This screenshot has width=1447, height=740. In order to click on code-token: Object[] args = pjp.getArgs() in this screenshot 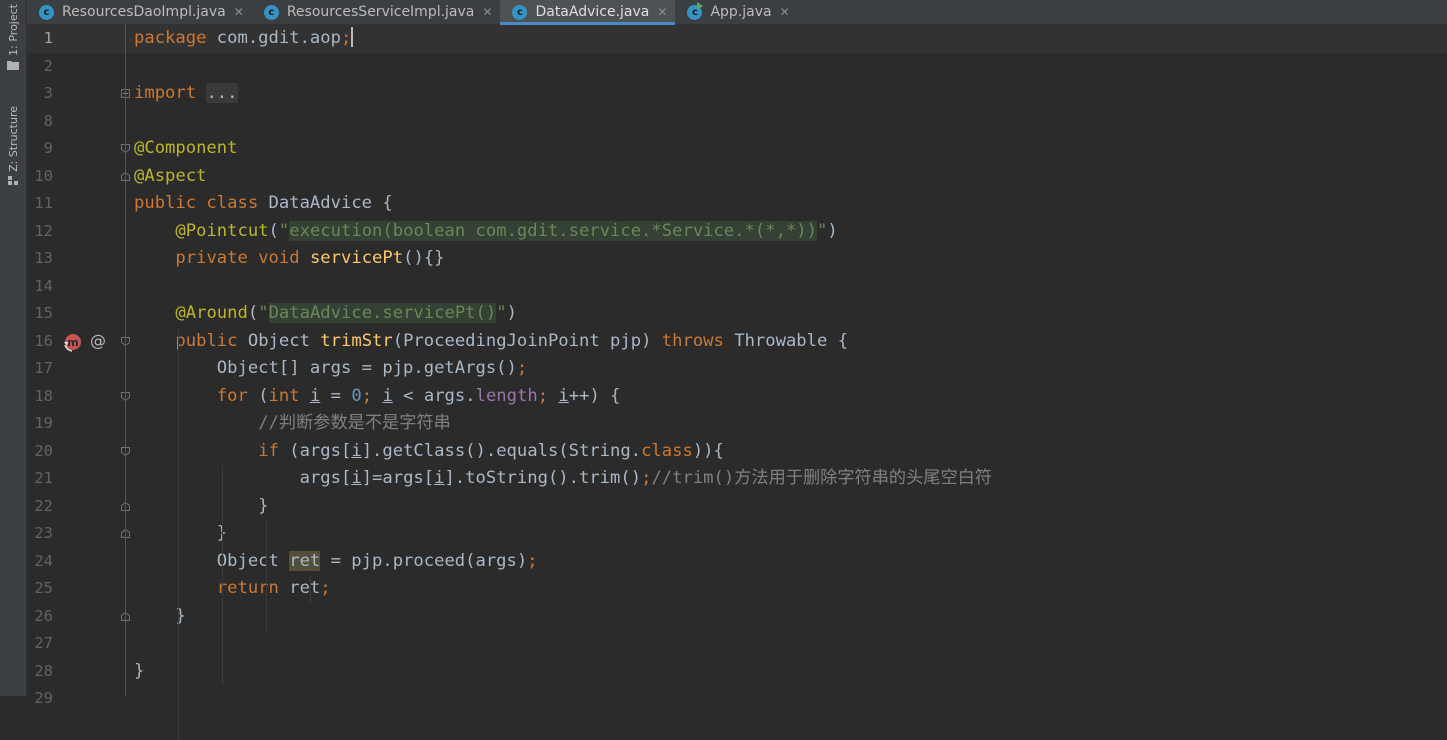, I will do `click(325, 368)`.